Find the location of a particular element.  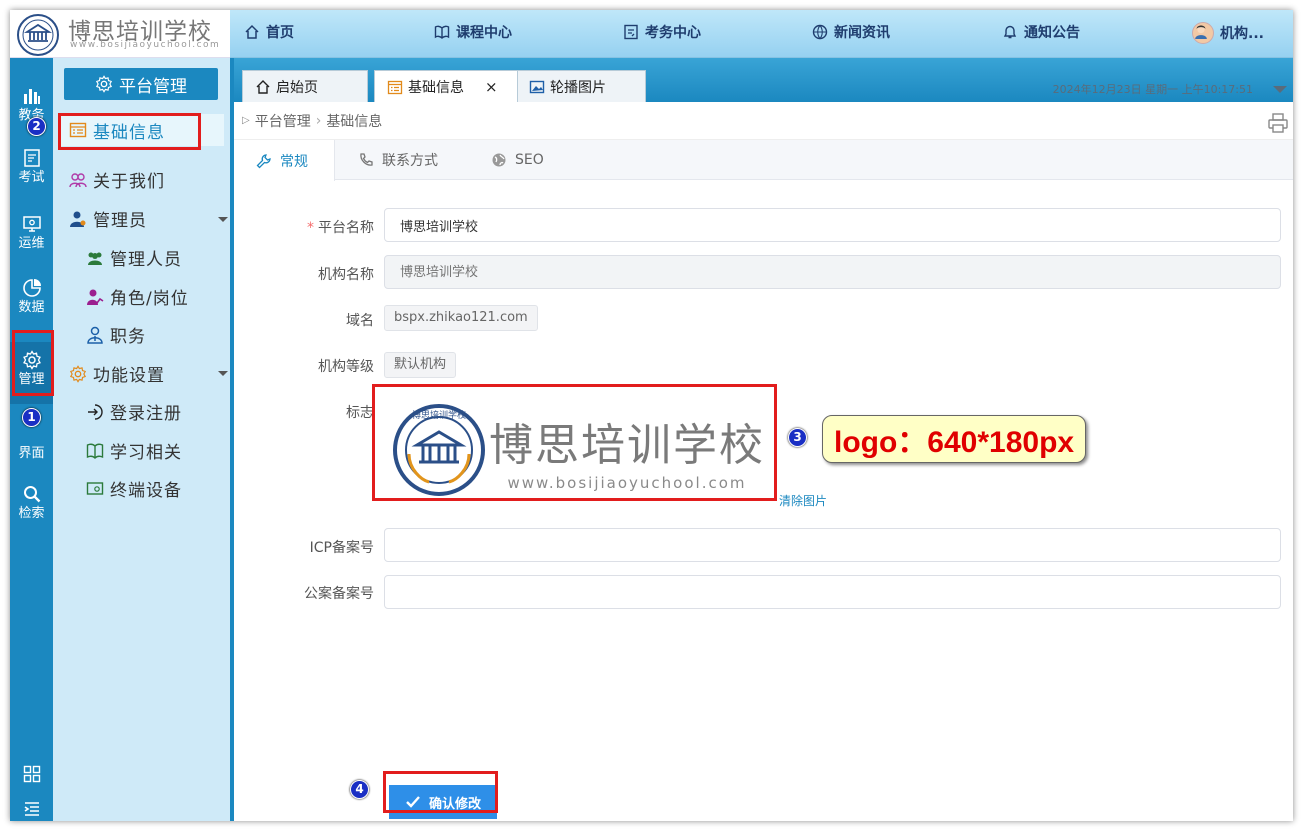

list-icon is located at coordinates (31, 809).